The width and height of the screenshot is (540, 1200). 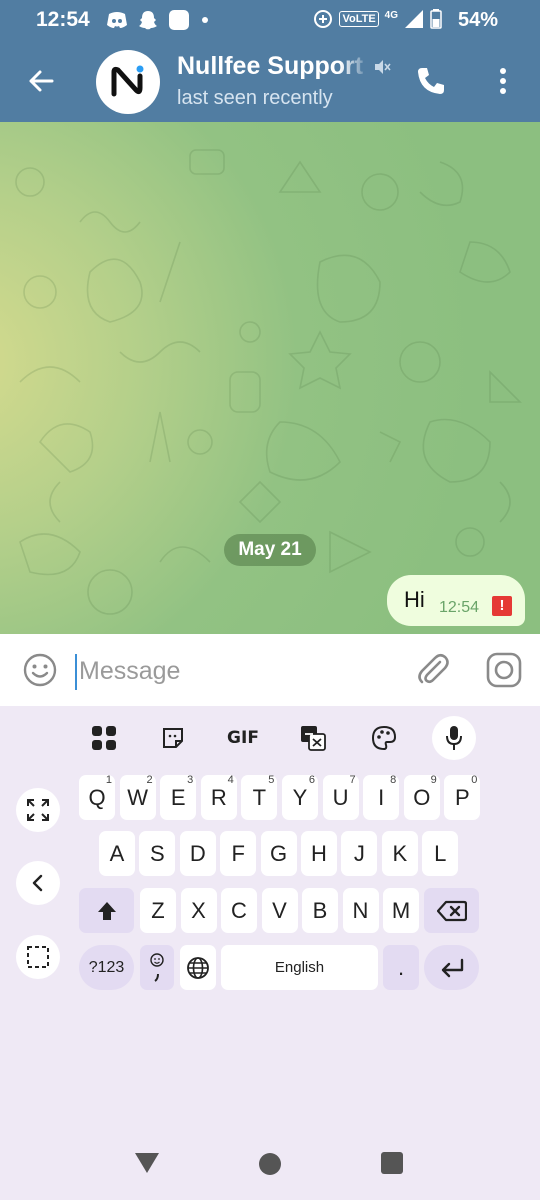 What do you see at coordinates (229, 671) in the screenshot?
I see `message-input` at bounding box center [229, 671].